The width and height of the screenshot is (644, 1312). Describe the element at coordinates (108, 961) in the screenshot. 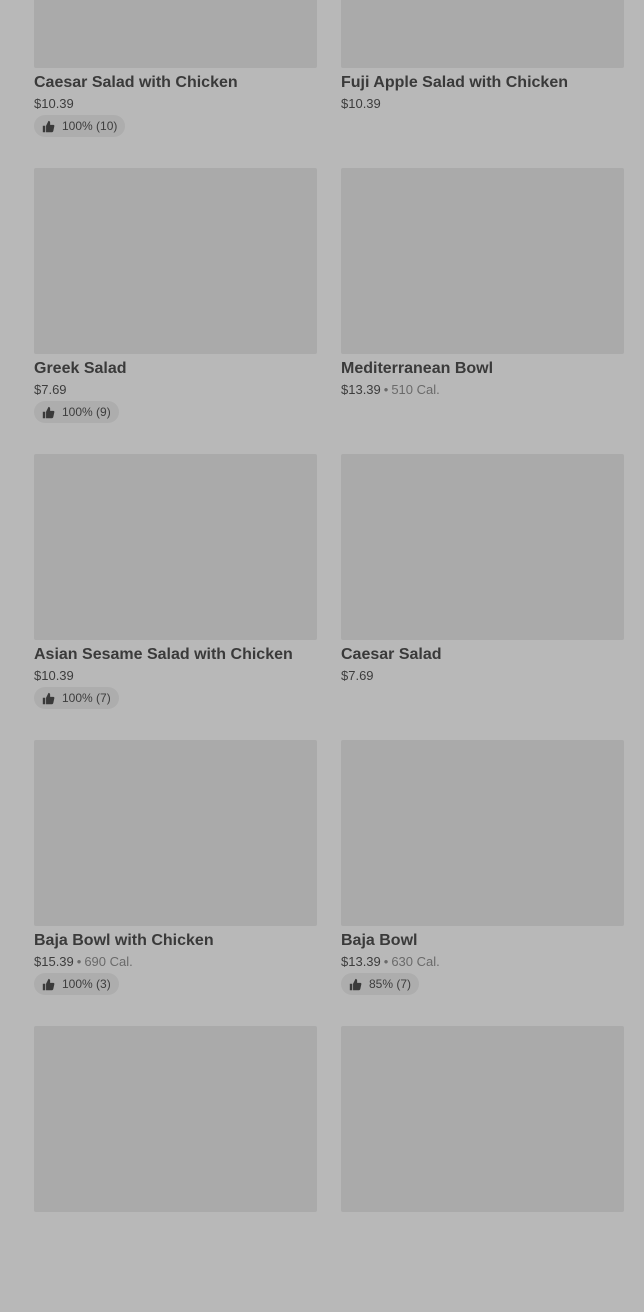

I see `item-calories: 690 Cal.` at that location.